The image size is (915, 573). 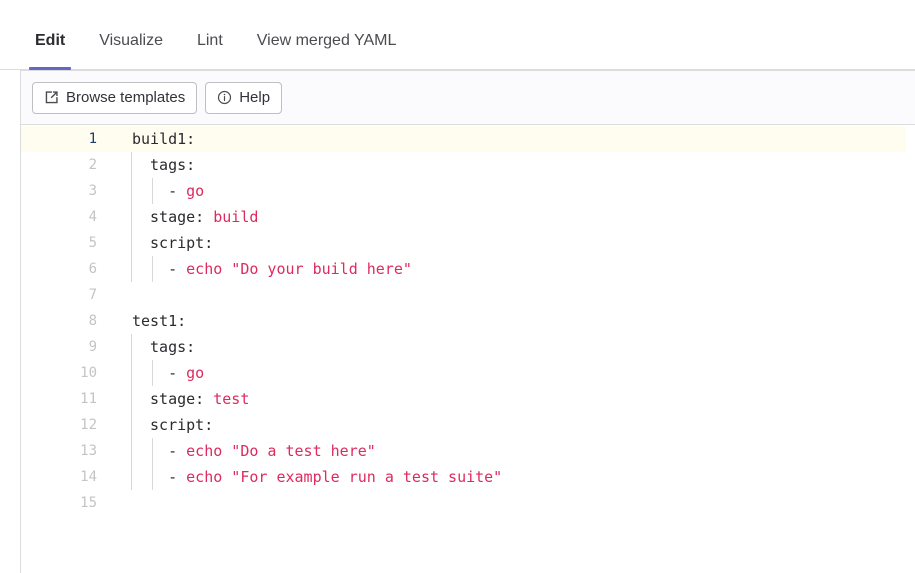 I want to click on yaml-token: test1:, so click(x=159, y=321).